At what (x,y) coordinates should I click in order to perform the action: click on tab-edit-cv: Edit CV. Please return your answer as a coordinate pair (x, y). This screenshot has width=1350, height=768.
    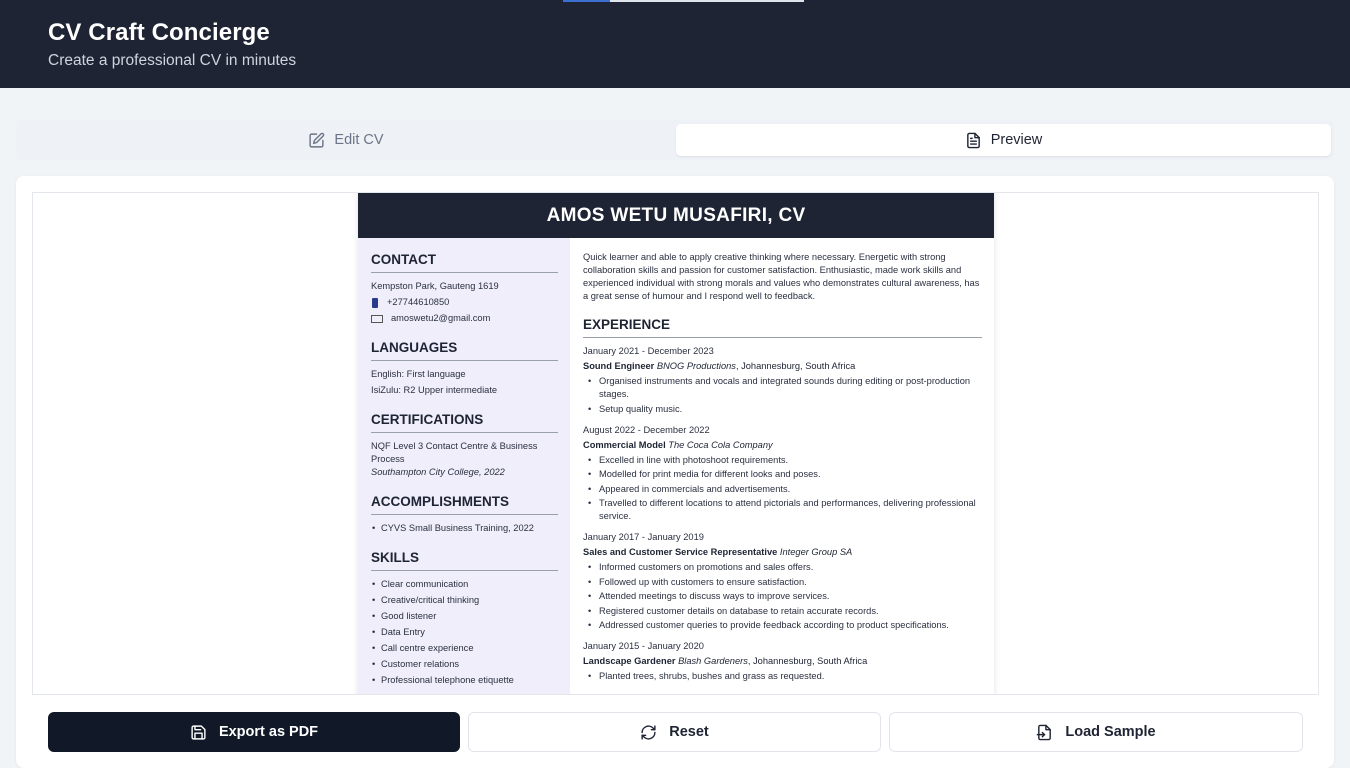
    Looking at the image, I should click on (346, 140).